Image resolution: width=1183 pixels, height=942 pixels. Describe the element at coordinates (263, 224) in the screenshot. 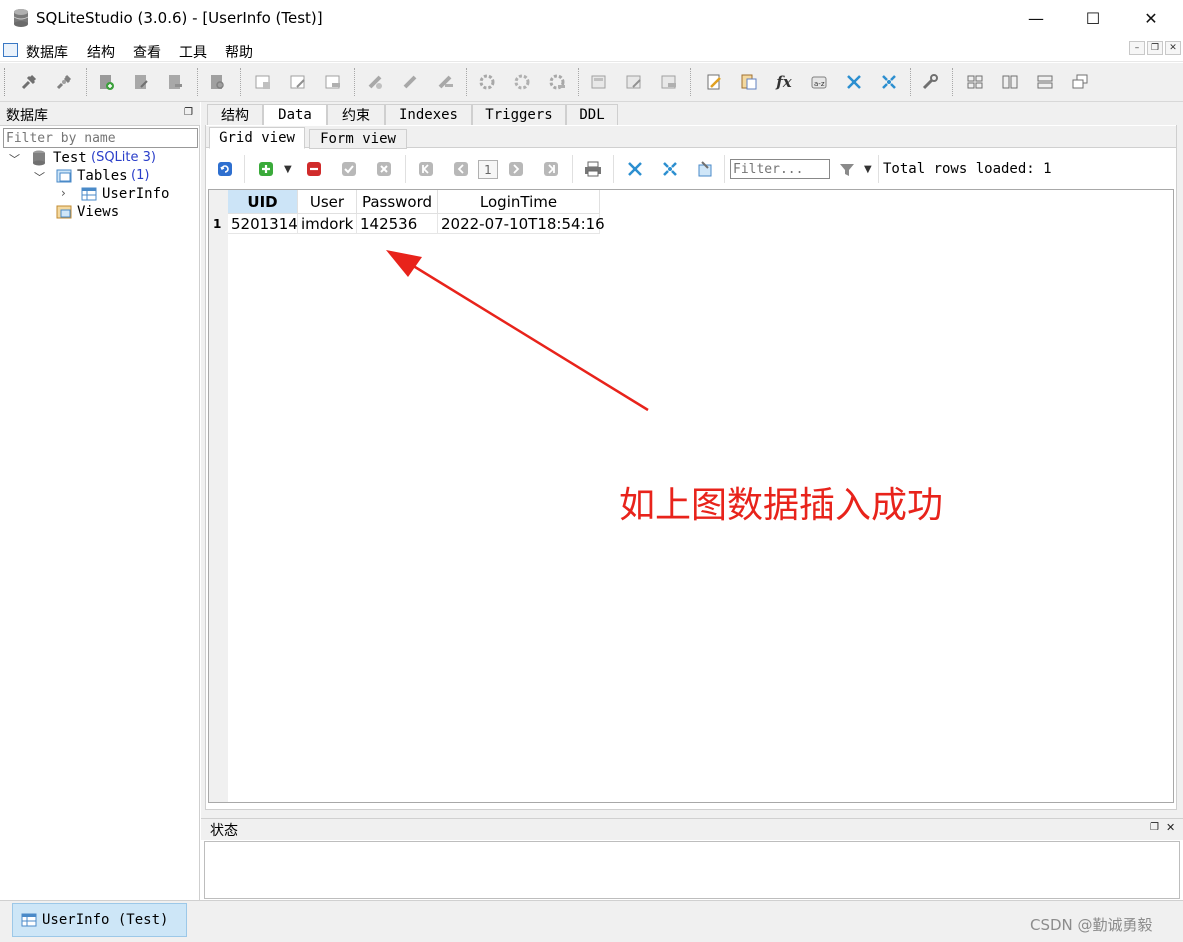

I see `table-cell: 5201314` at that location.